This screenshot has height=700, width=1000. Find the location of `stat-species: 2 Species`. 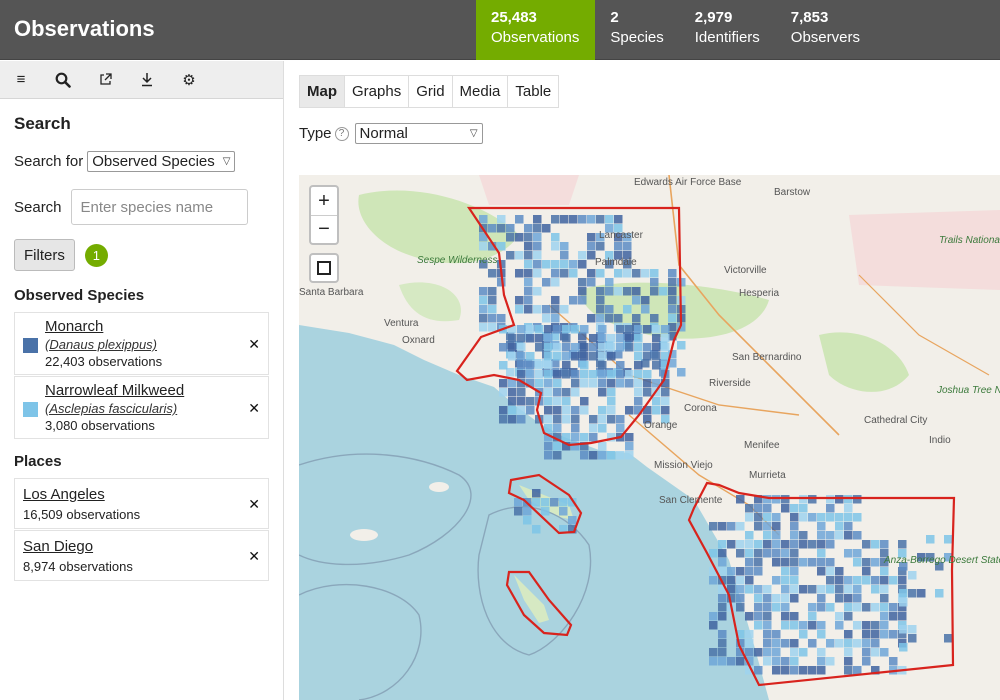

stat-species: 2 Species is located at coordinates (637, 30).